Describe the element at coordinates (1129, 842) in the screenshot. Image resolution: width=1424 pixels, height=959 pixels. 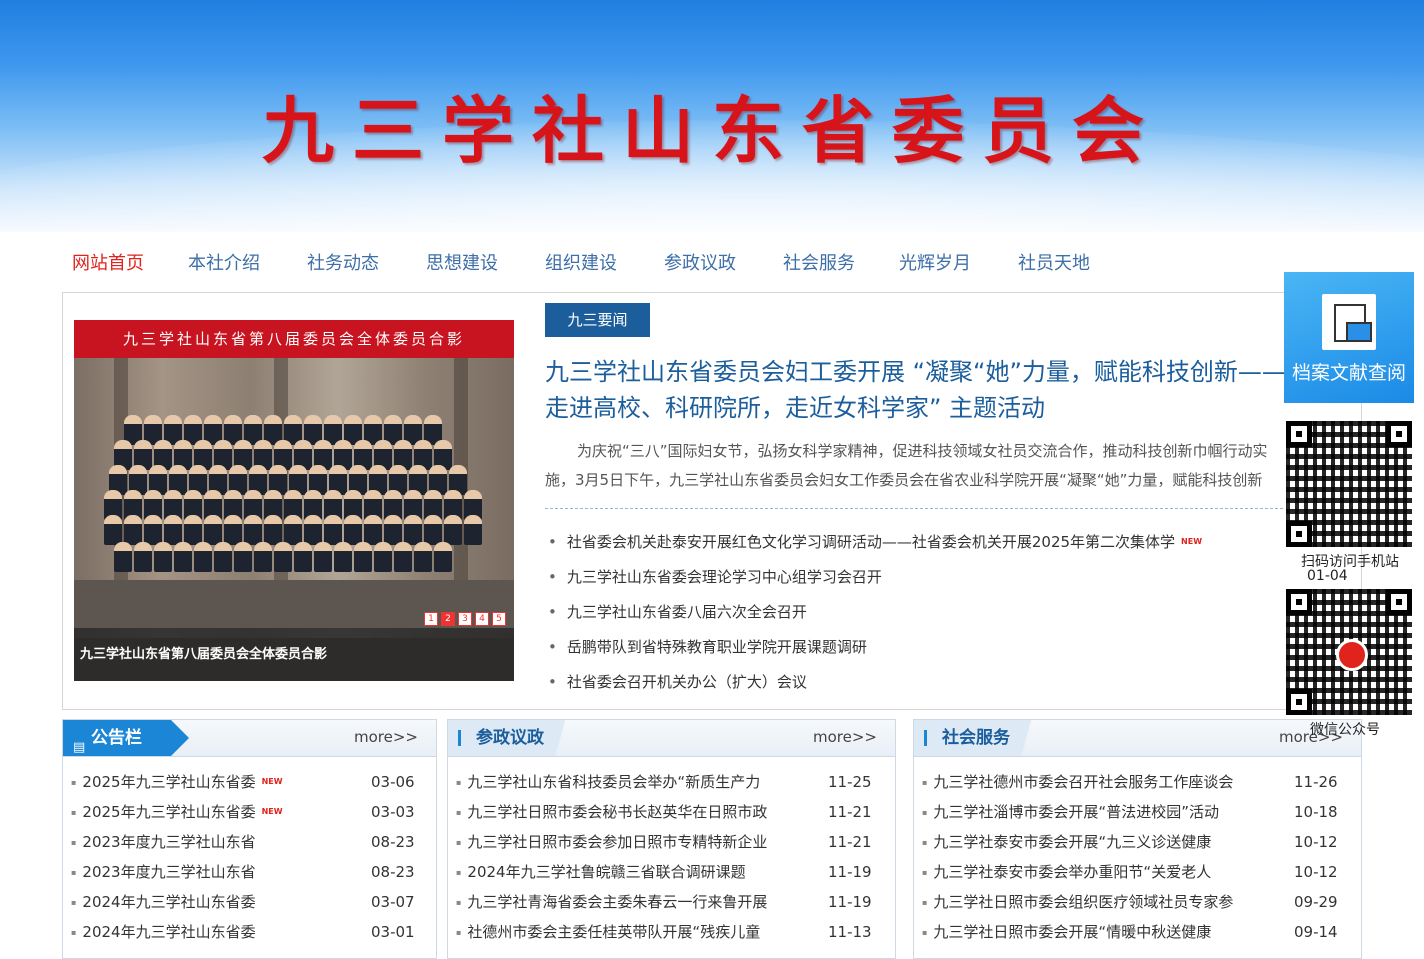
I see `list-item: 九三学社泰安市委会开展“九三义诊送健康10-12` at that location.